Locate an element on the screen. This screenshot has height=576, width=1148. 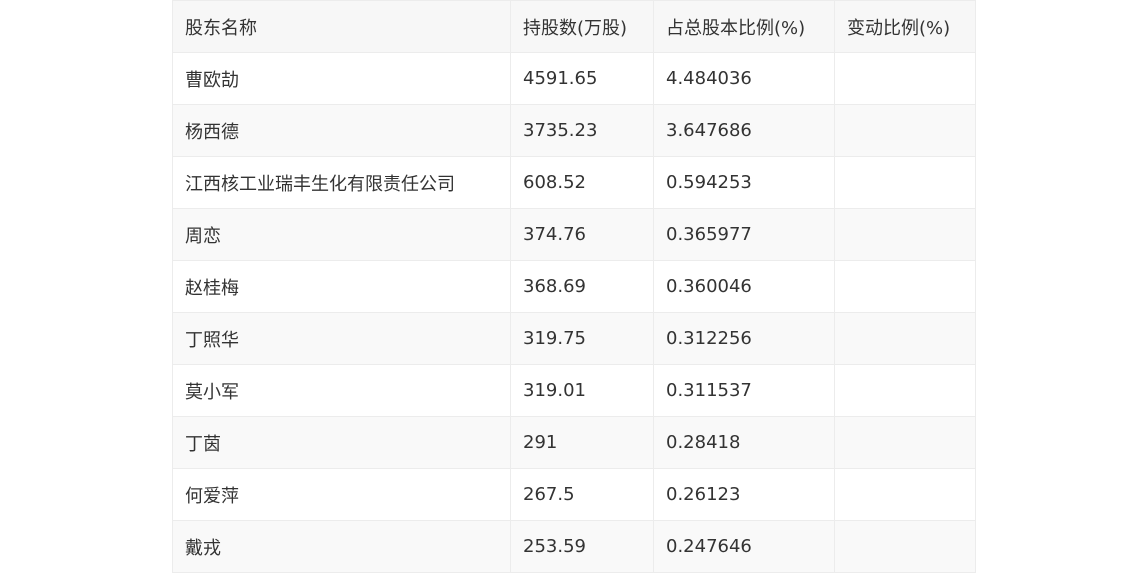
cell-share-ratio: 0.594253 is located at coordinates (744, 182).